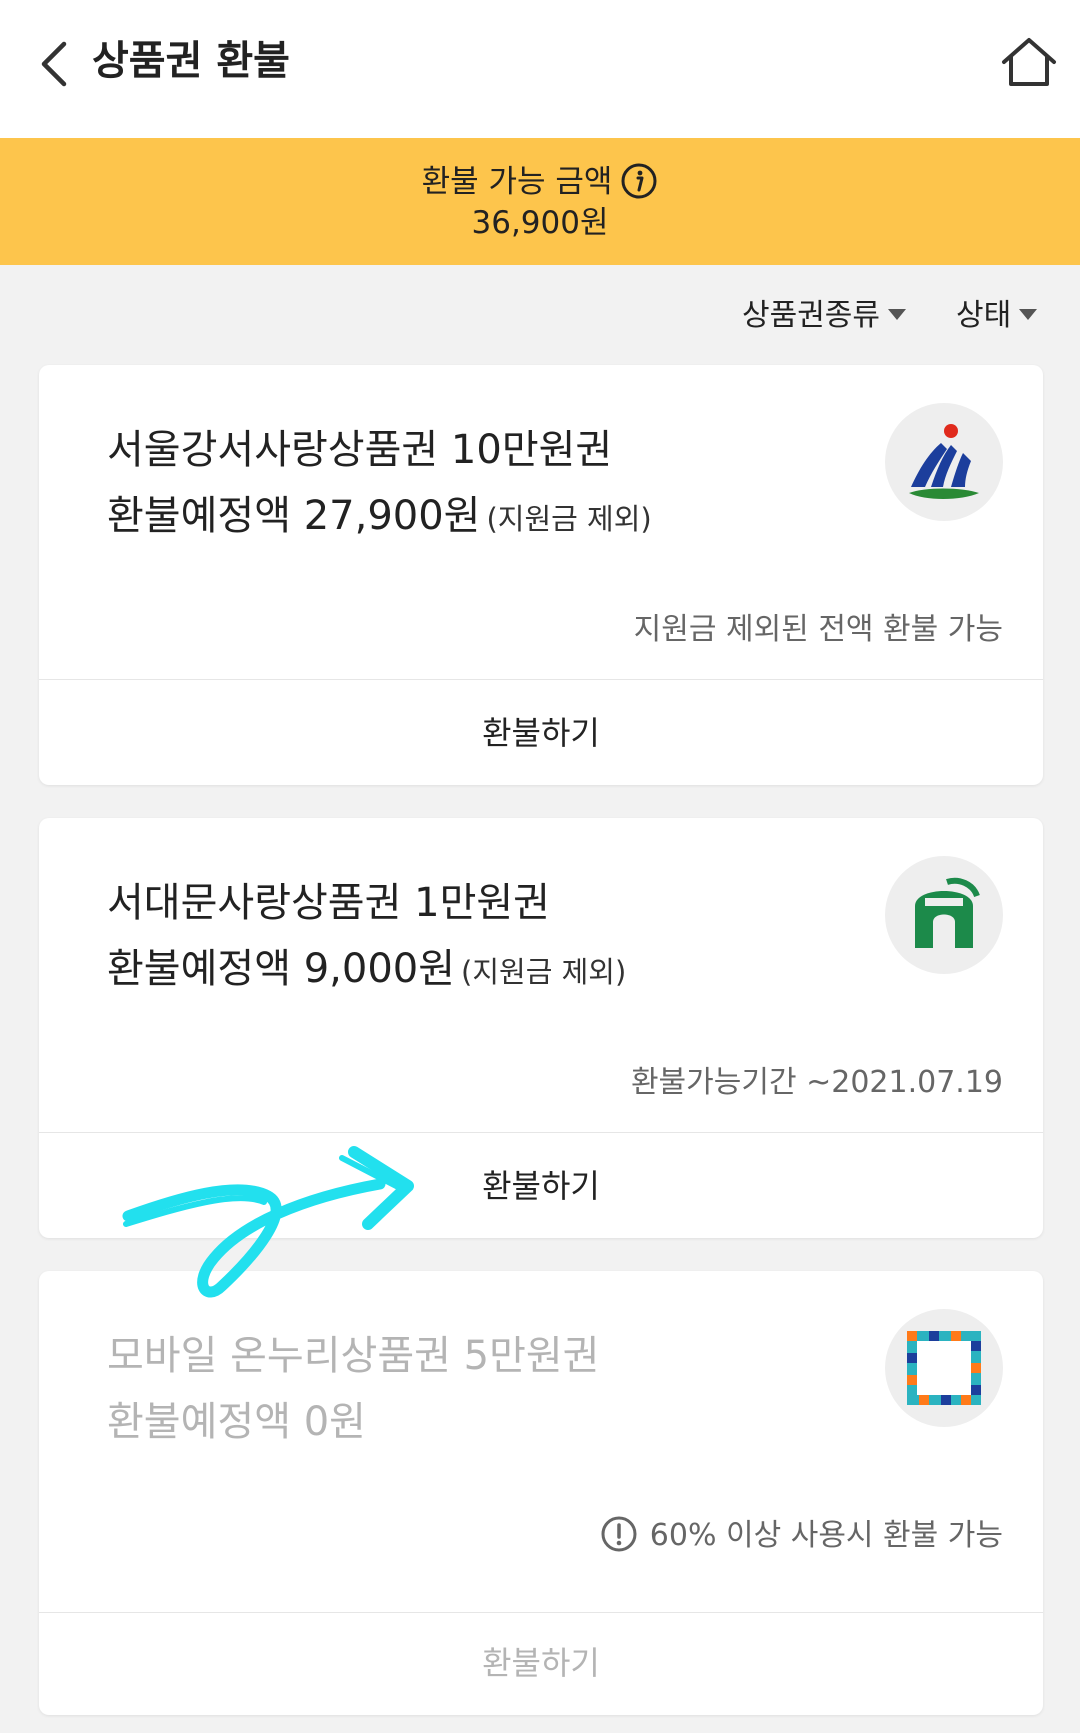 The height and width of the screenshot is (1733, 1080). What do you see at coordinates (540, 223) in the screenshot?
I see `refundable-amount-value: 36,900원` at bounding box center [540, 223].